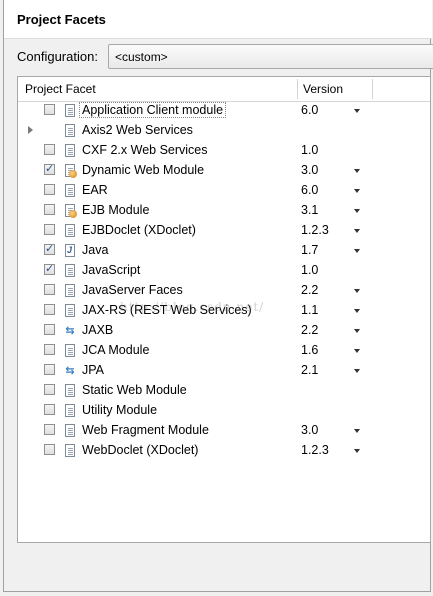 This screenshot has width=433, height=596. Describe the element at coordinates (70, 330) in the screenshot. I see `arrows-icon: ⇆` at that location.